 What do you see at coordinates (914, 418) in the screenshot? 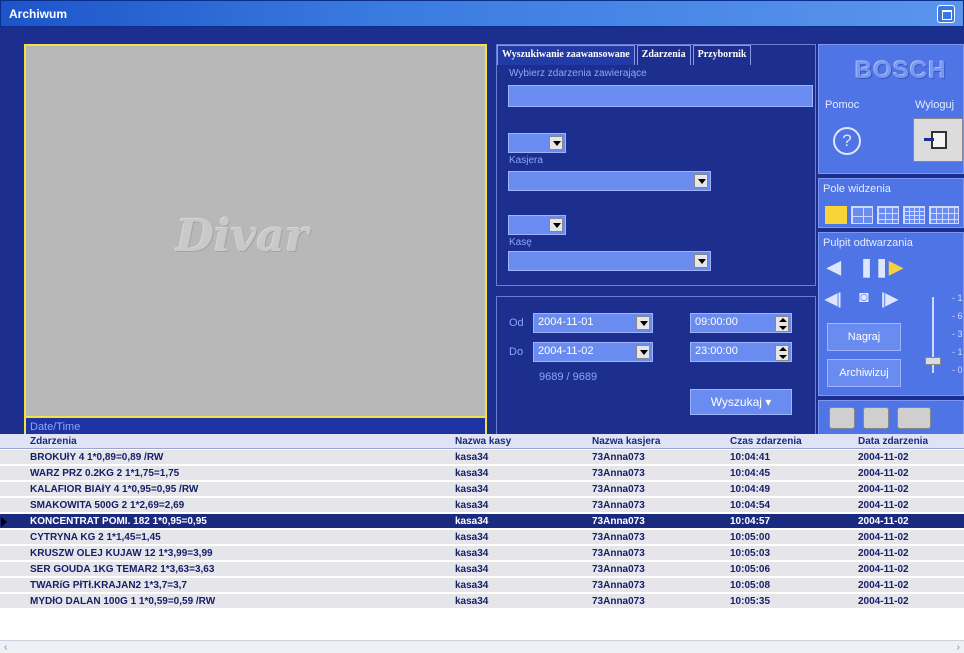
I see `pen-tool-icon` at bounding box center [914, 418].